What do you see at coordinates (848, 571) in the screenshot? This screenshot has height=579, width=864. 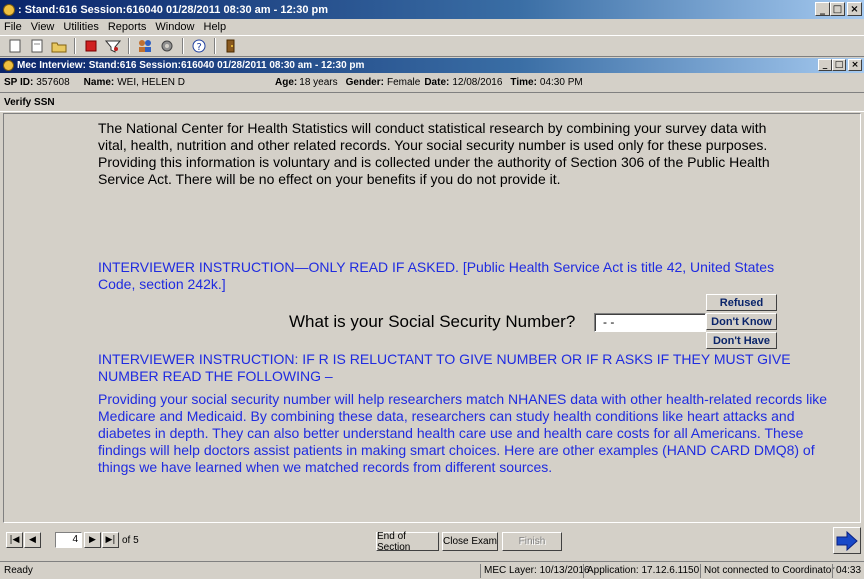 I see `status-clock: 04:33 PM` at bounding box center [848, 571].